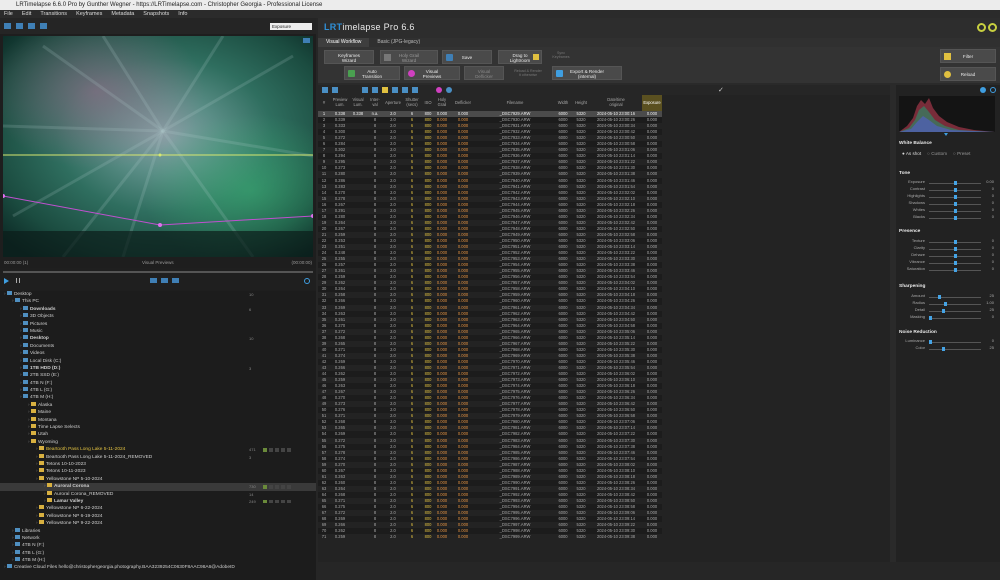 The height and width of the screenshot is (580, 1000). Describe the element at coordinates (158, 508) in the screenshot. I see `tree-item: › Yellowstone NP 6-22-2024` at that location.